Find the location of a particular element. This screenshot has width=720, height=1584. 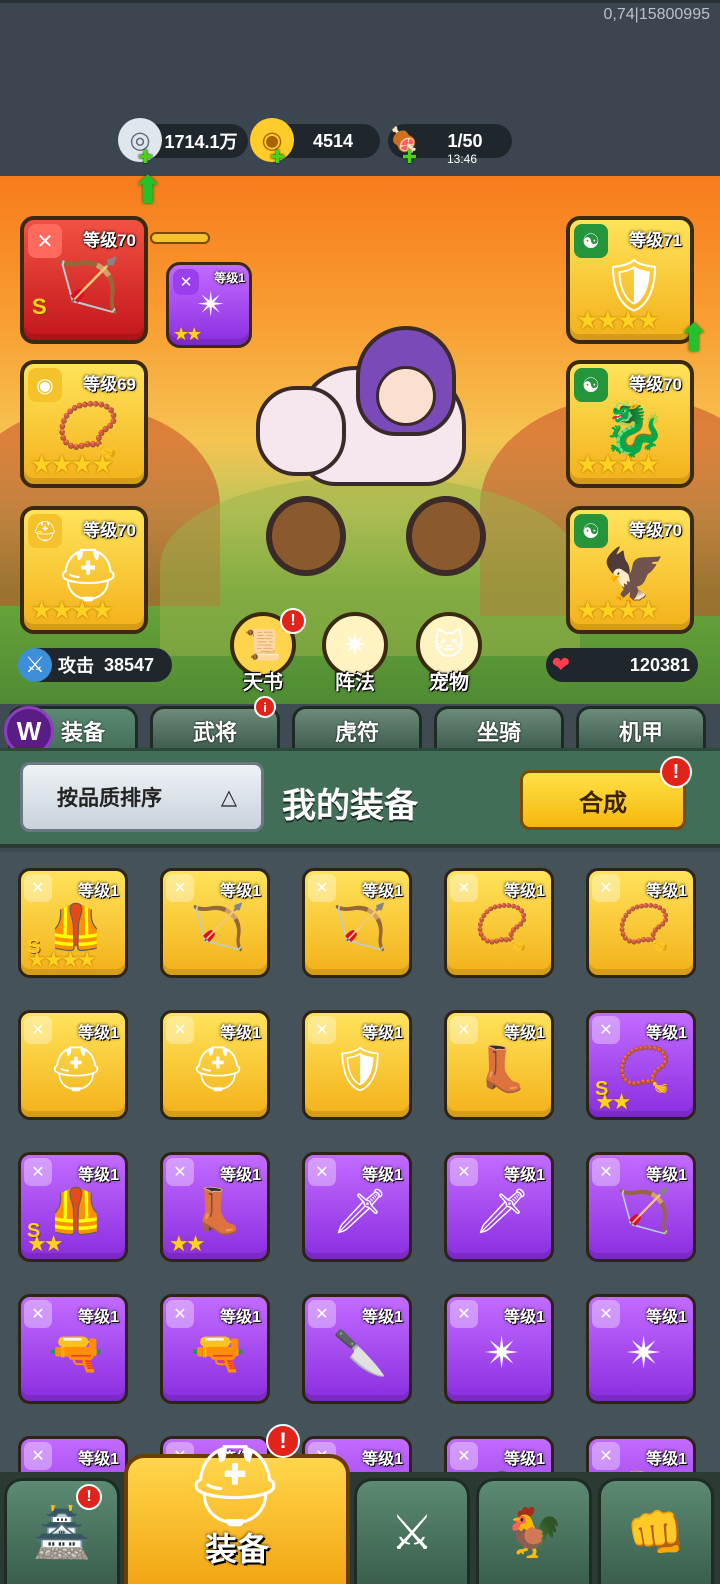

equip-slot-hidden-weapon: ✕ 等级1 ✴ ★★ is located at coordinates (209, 305).